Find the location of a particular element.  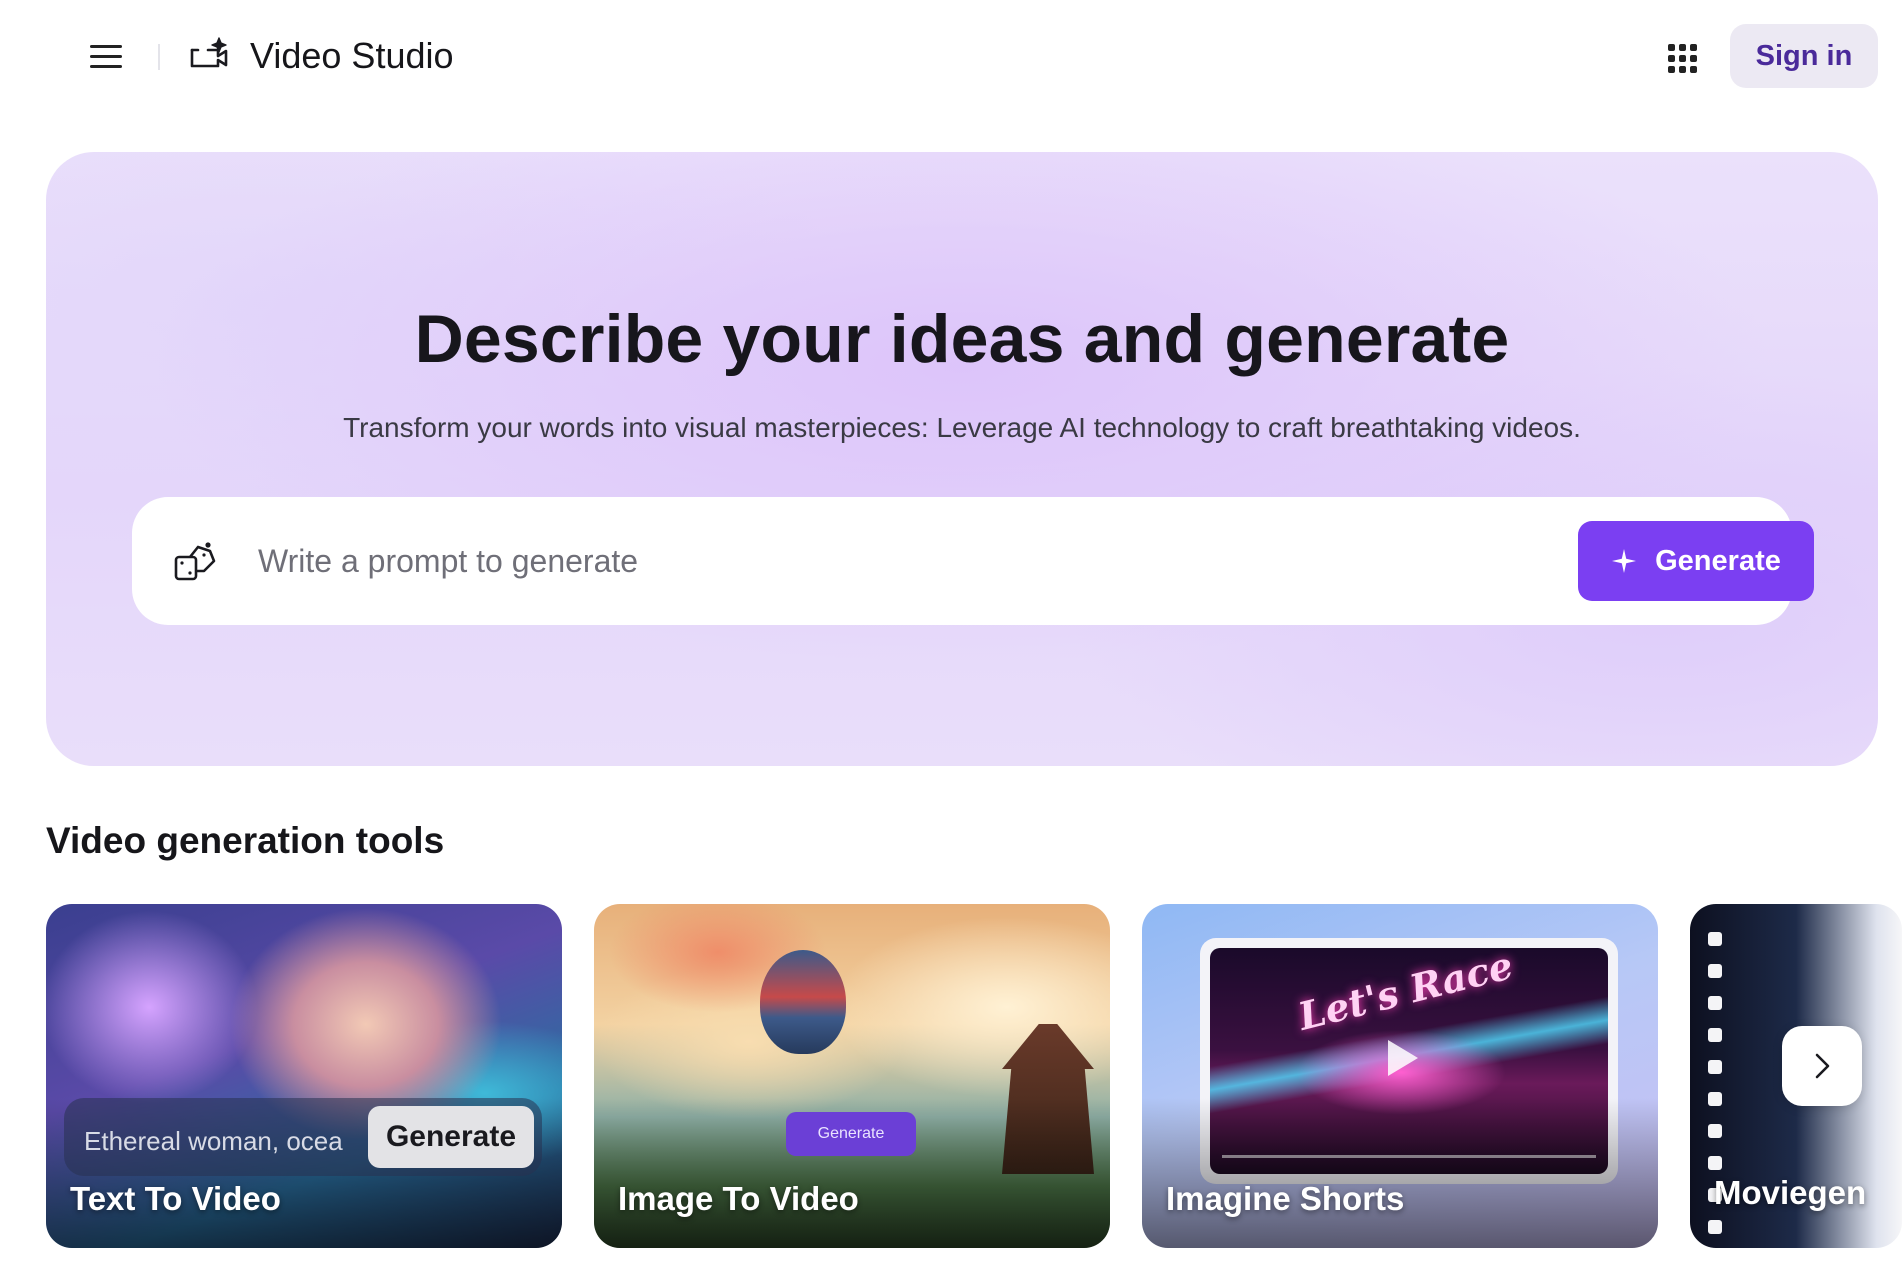

generate-button-label: Generate is located at coordinates (1718, 560).